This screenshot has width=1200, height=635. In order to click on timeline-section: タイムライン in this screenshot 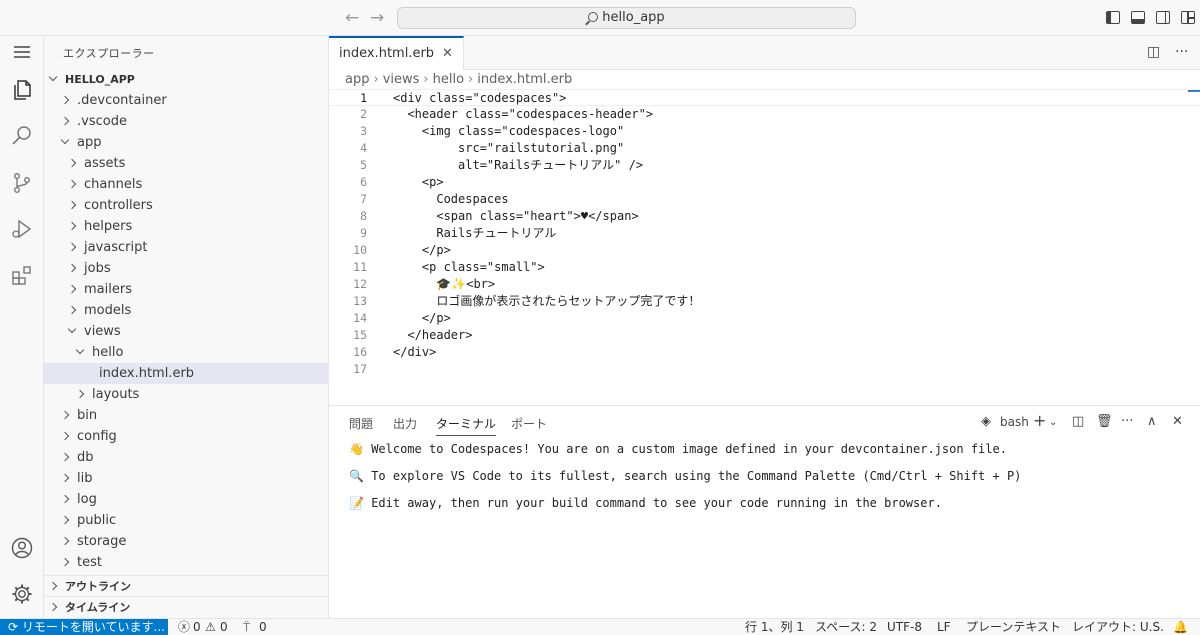, I will do `click(186, 606)`.